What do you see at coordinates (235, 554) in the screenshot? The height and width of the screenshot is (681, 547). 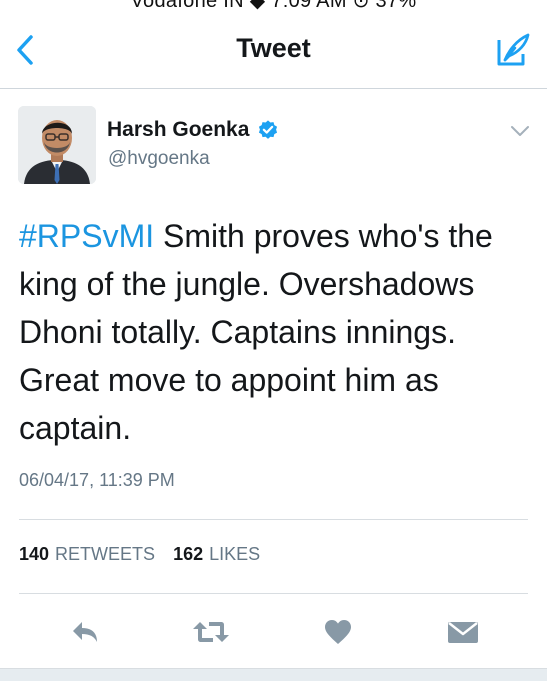 I see `likes-label: LIKES` at bounding box center [235, 554].